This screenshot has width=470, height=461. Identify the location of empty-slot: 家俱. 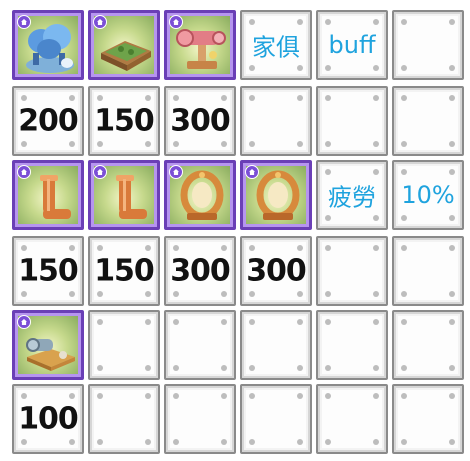
(276, 45).